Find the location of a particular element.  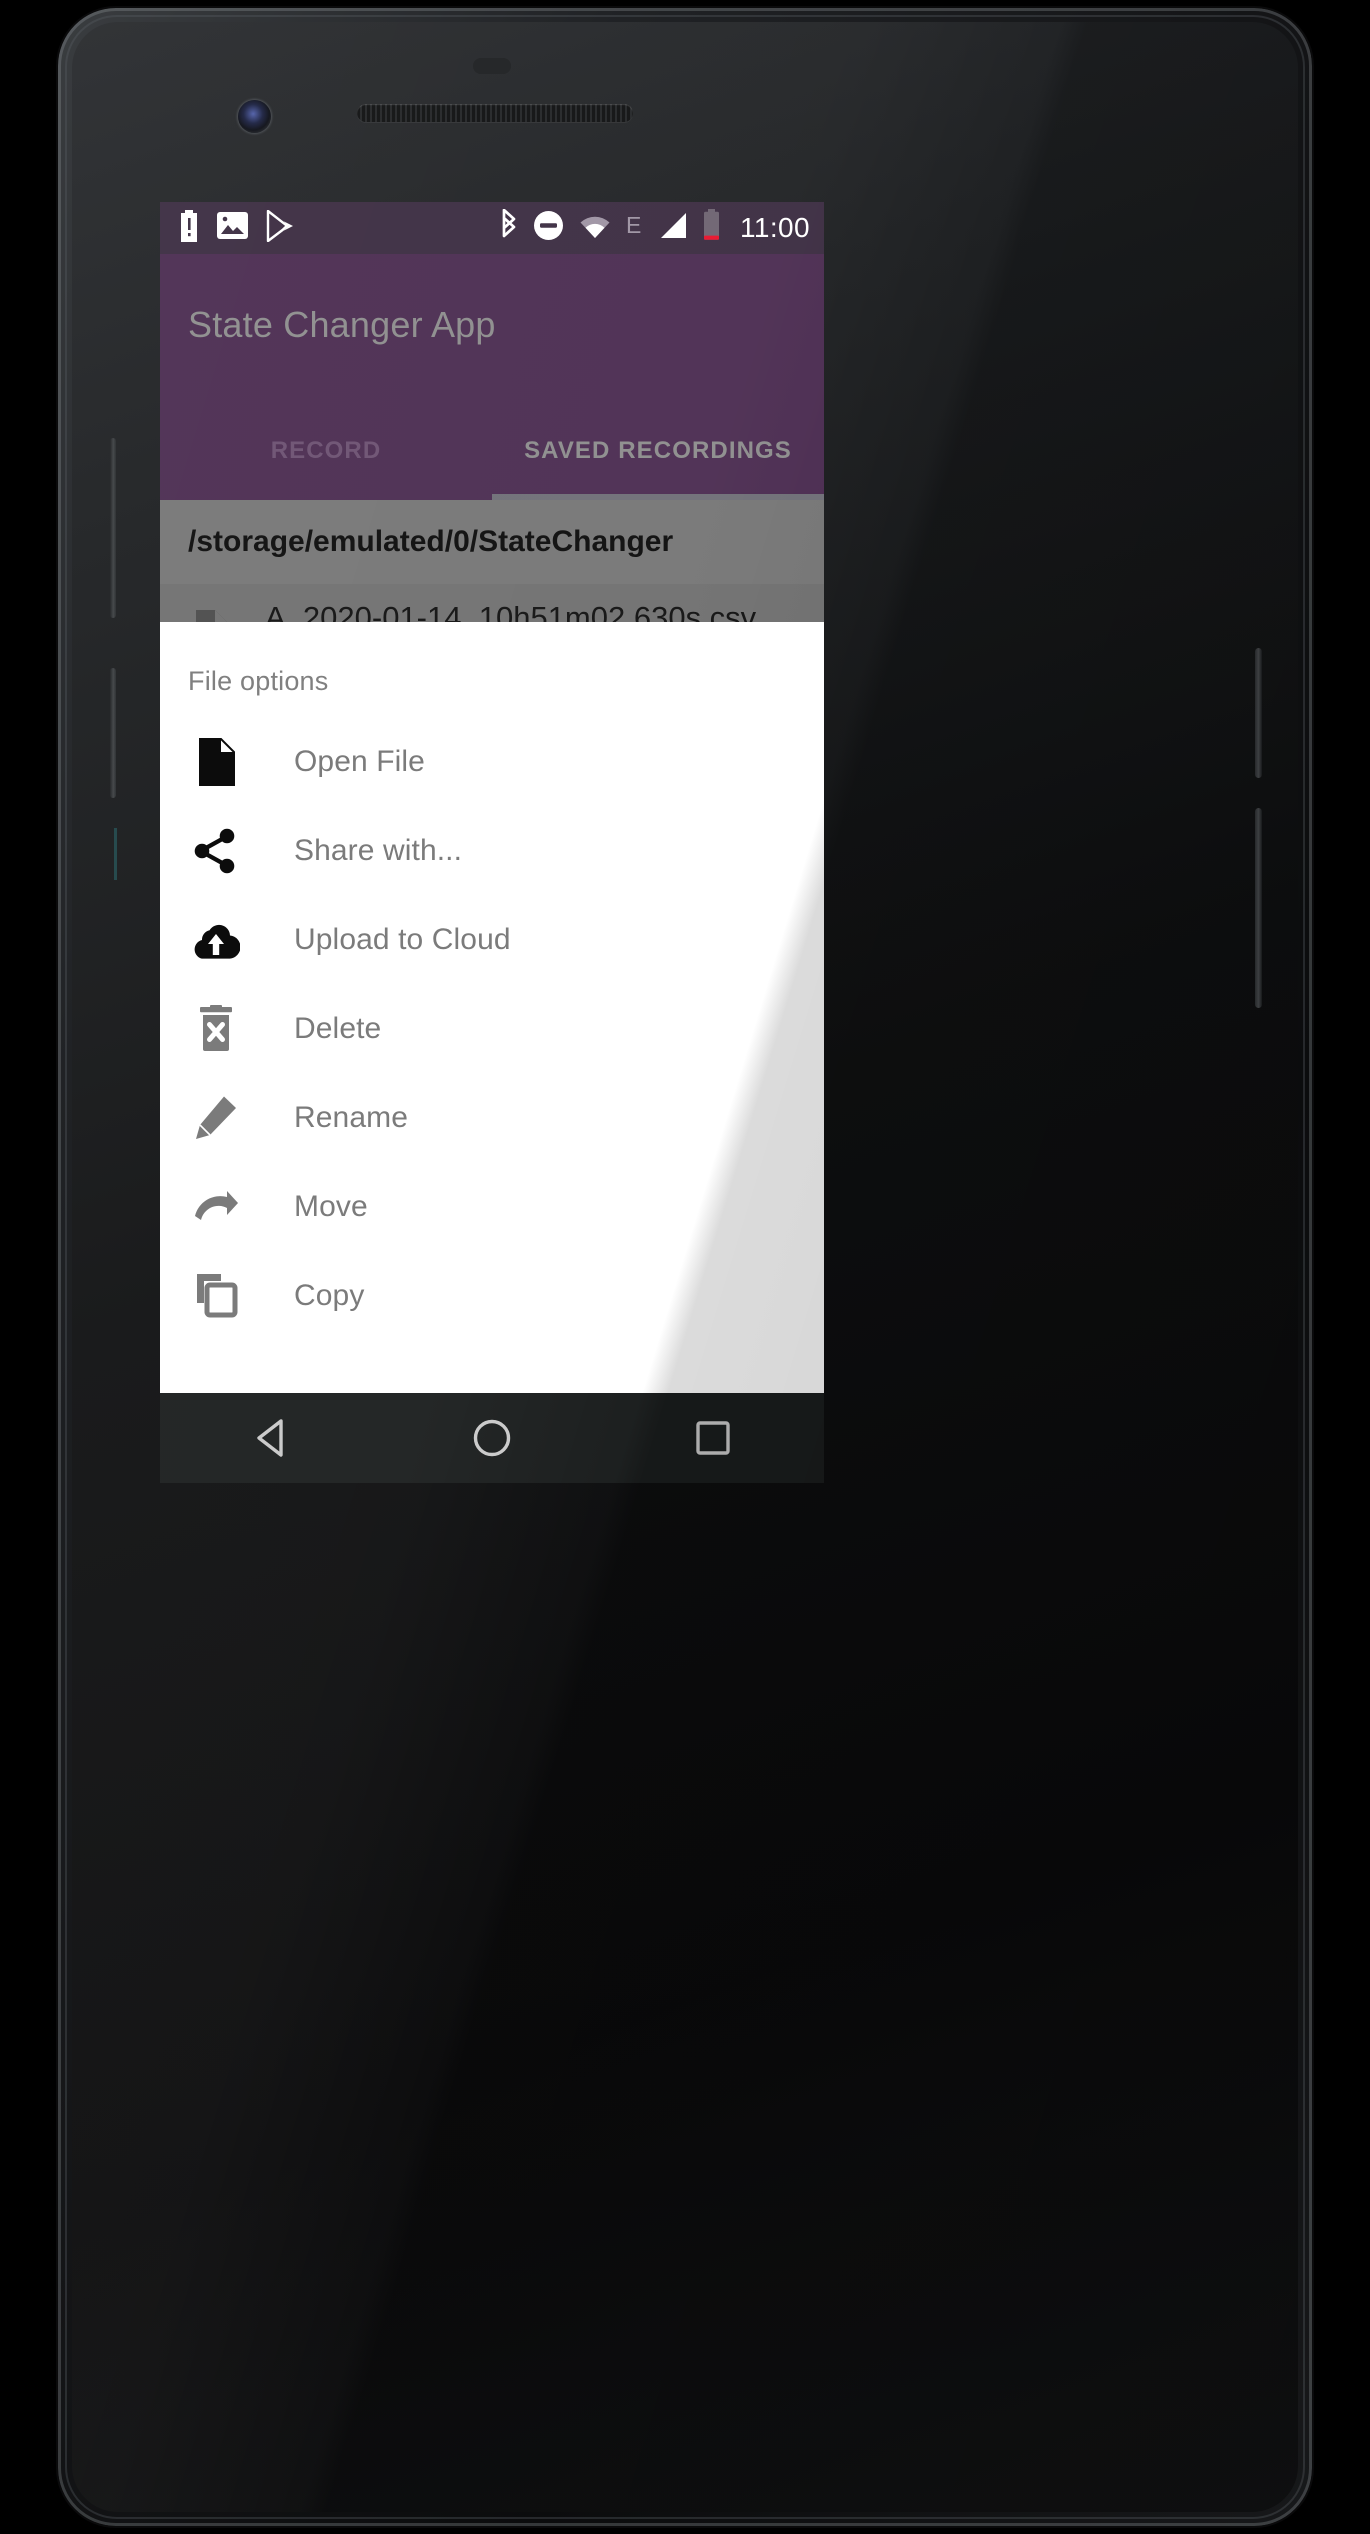

tab-bar: RECORD SAVED RECORDINGS is located at coordinates (492, 451).